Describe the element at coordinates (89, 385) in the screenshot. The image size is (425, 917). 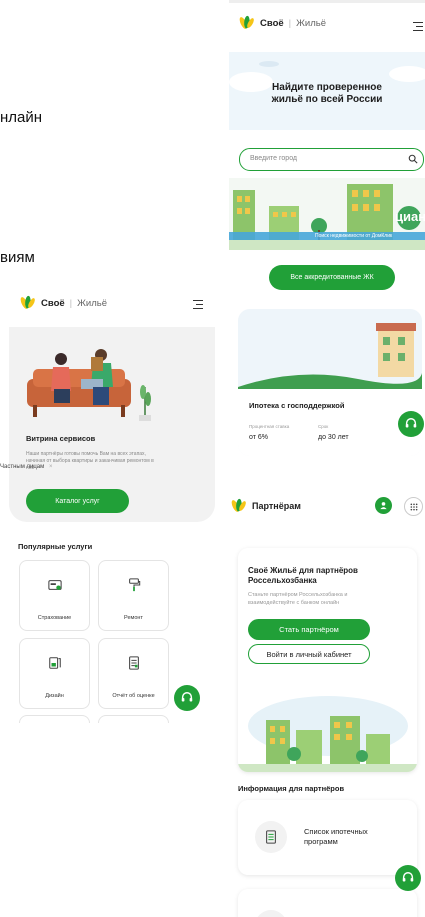
I see `sofa-people-illustration` at that location.